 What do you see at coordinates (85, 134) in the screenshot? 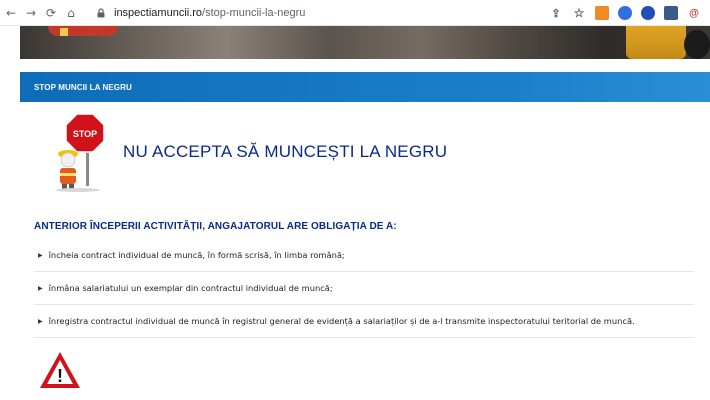
I see `stop-sign-label: STOP` at bounding box center [85, 134].